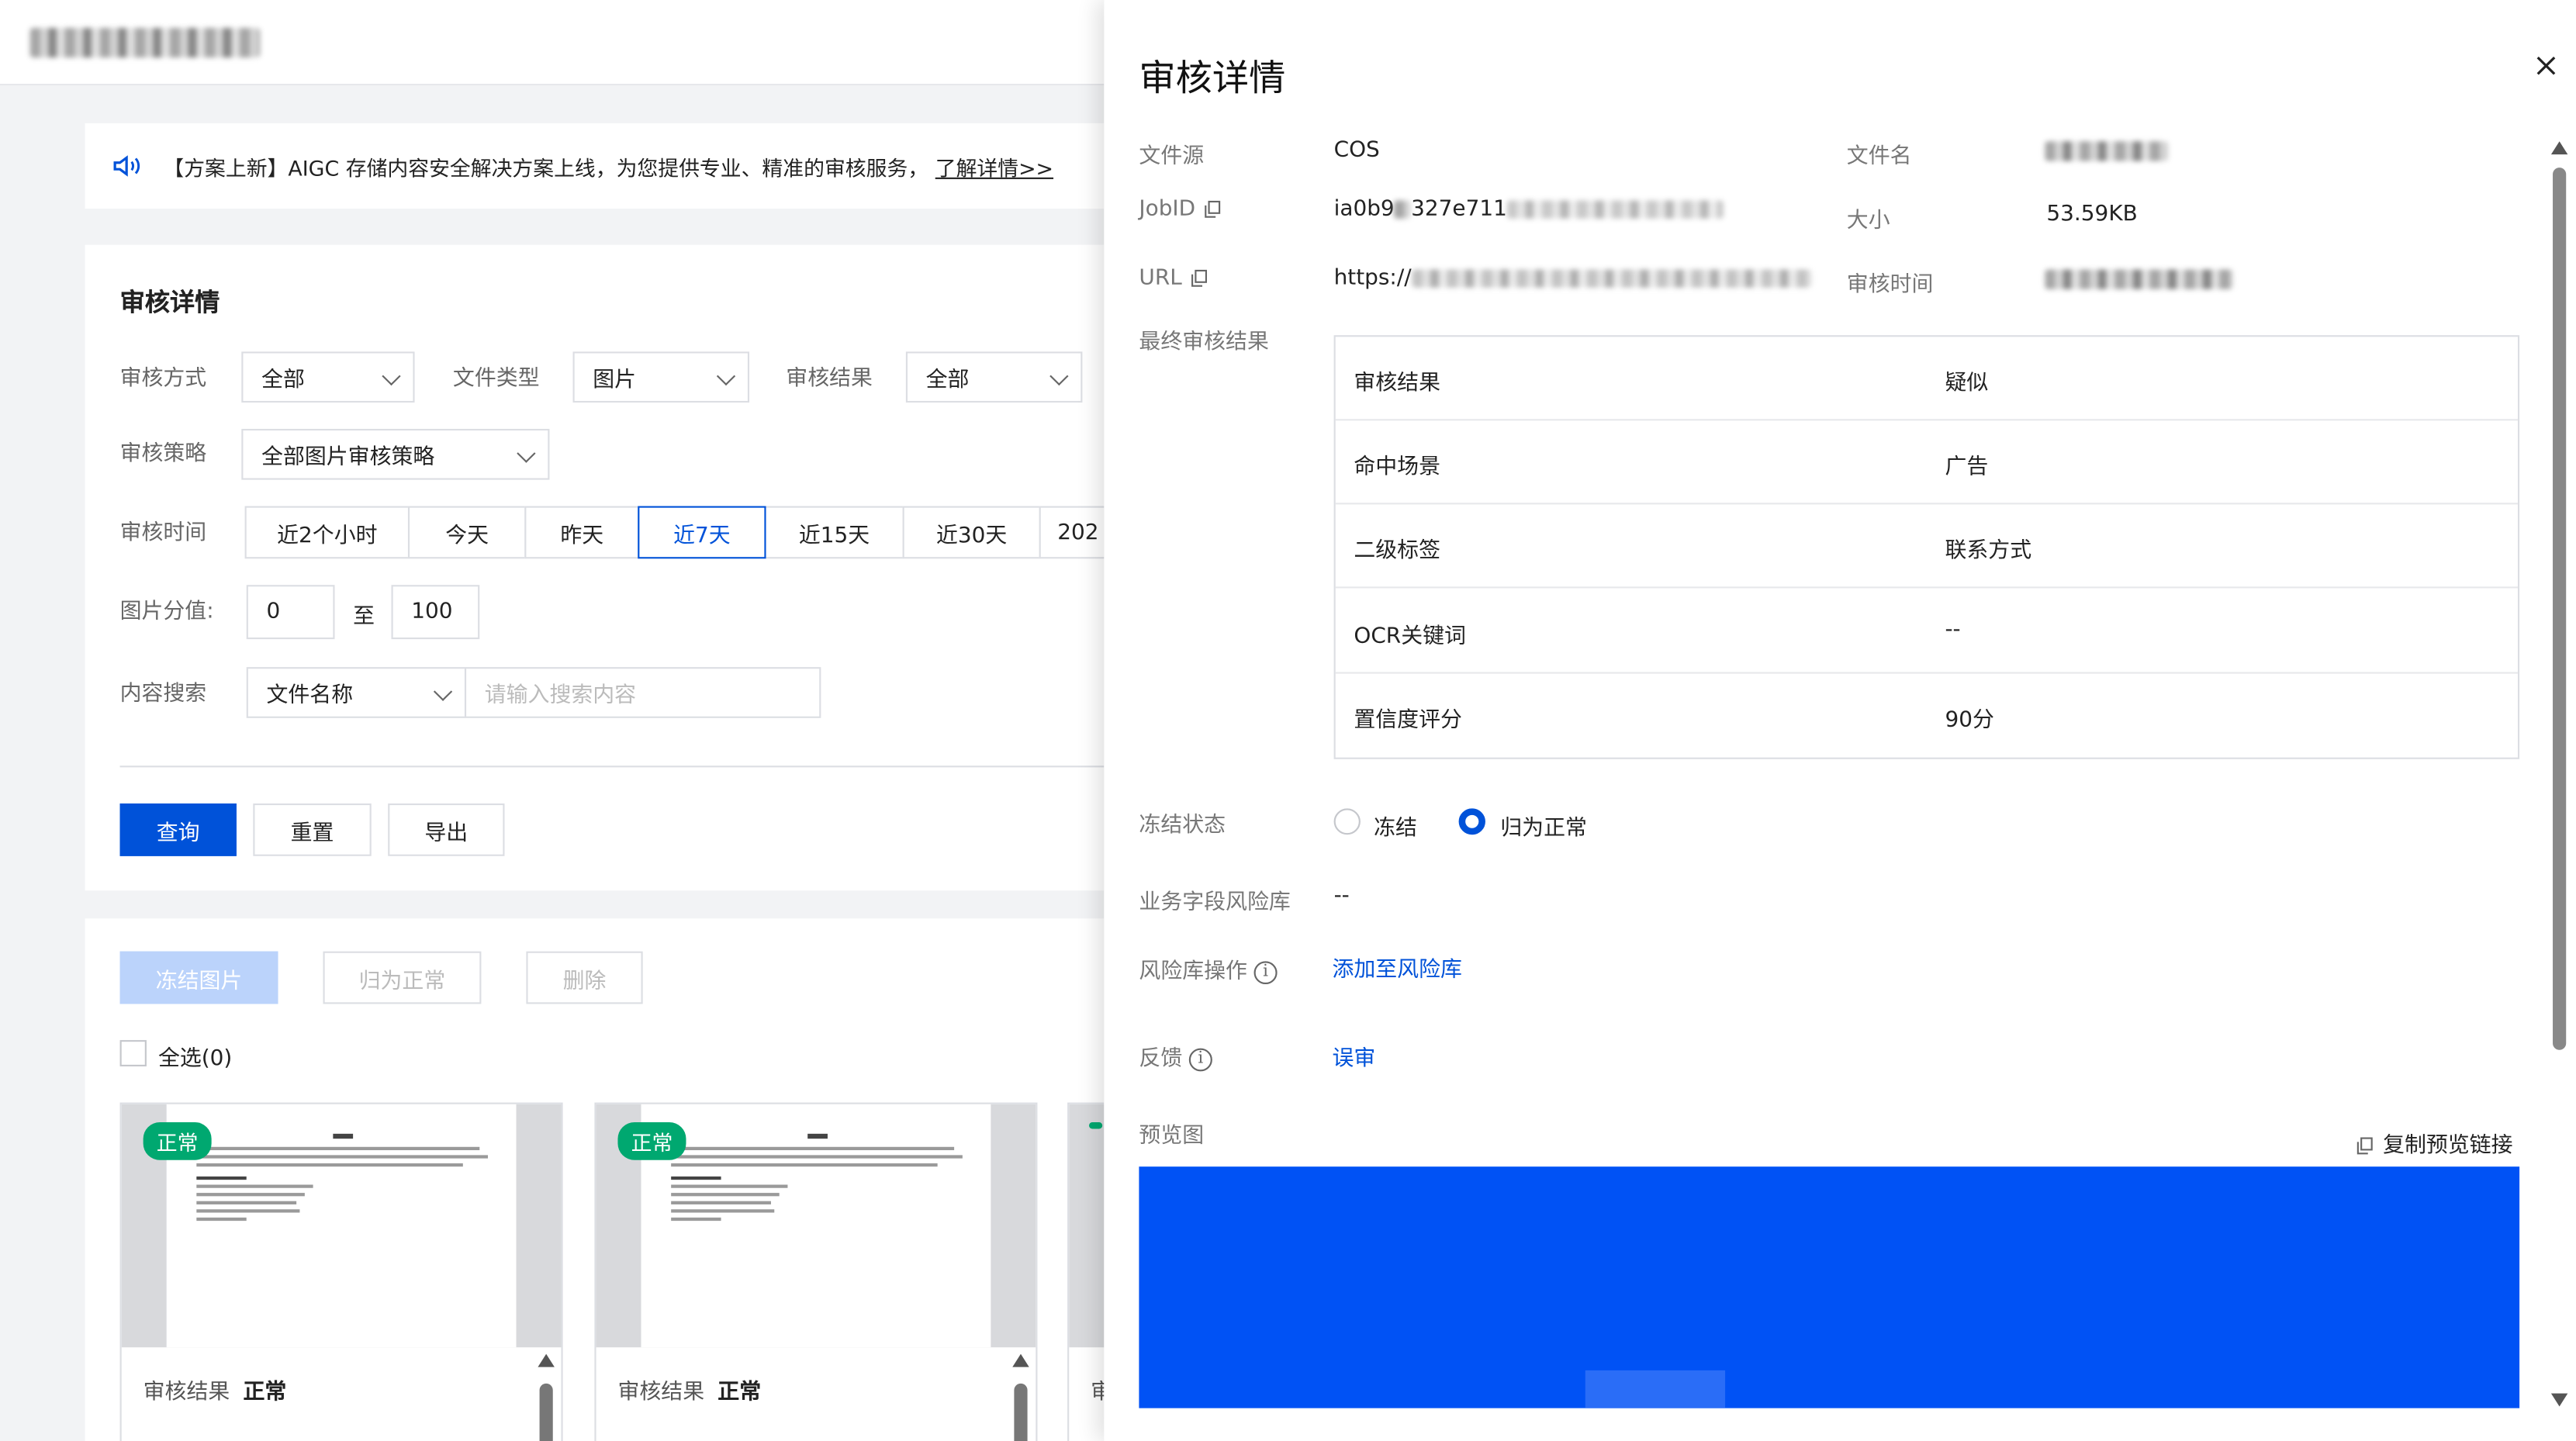 This screenshot has height=1441, width=2576. I want to click on select-all-checkbox, so click(133, 1053).